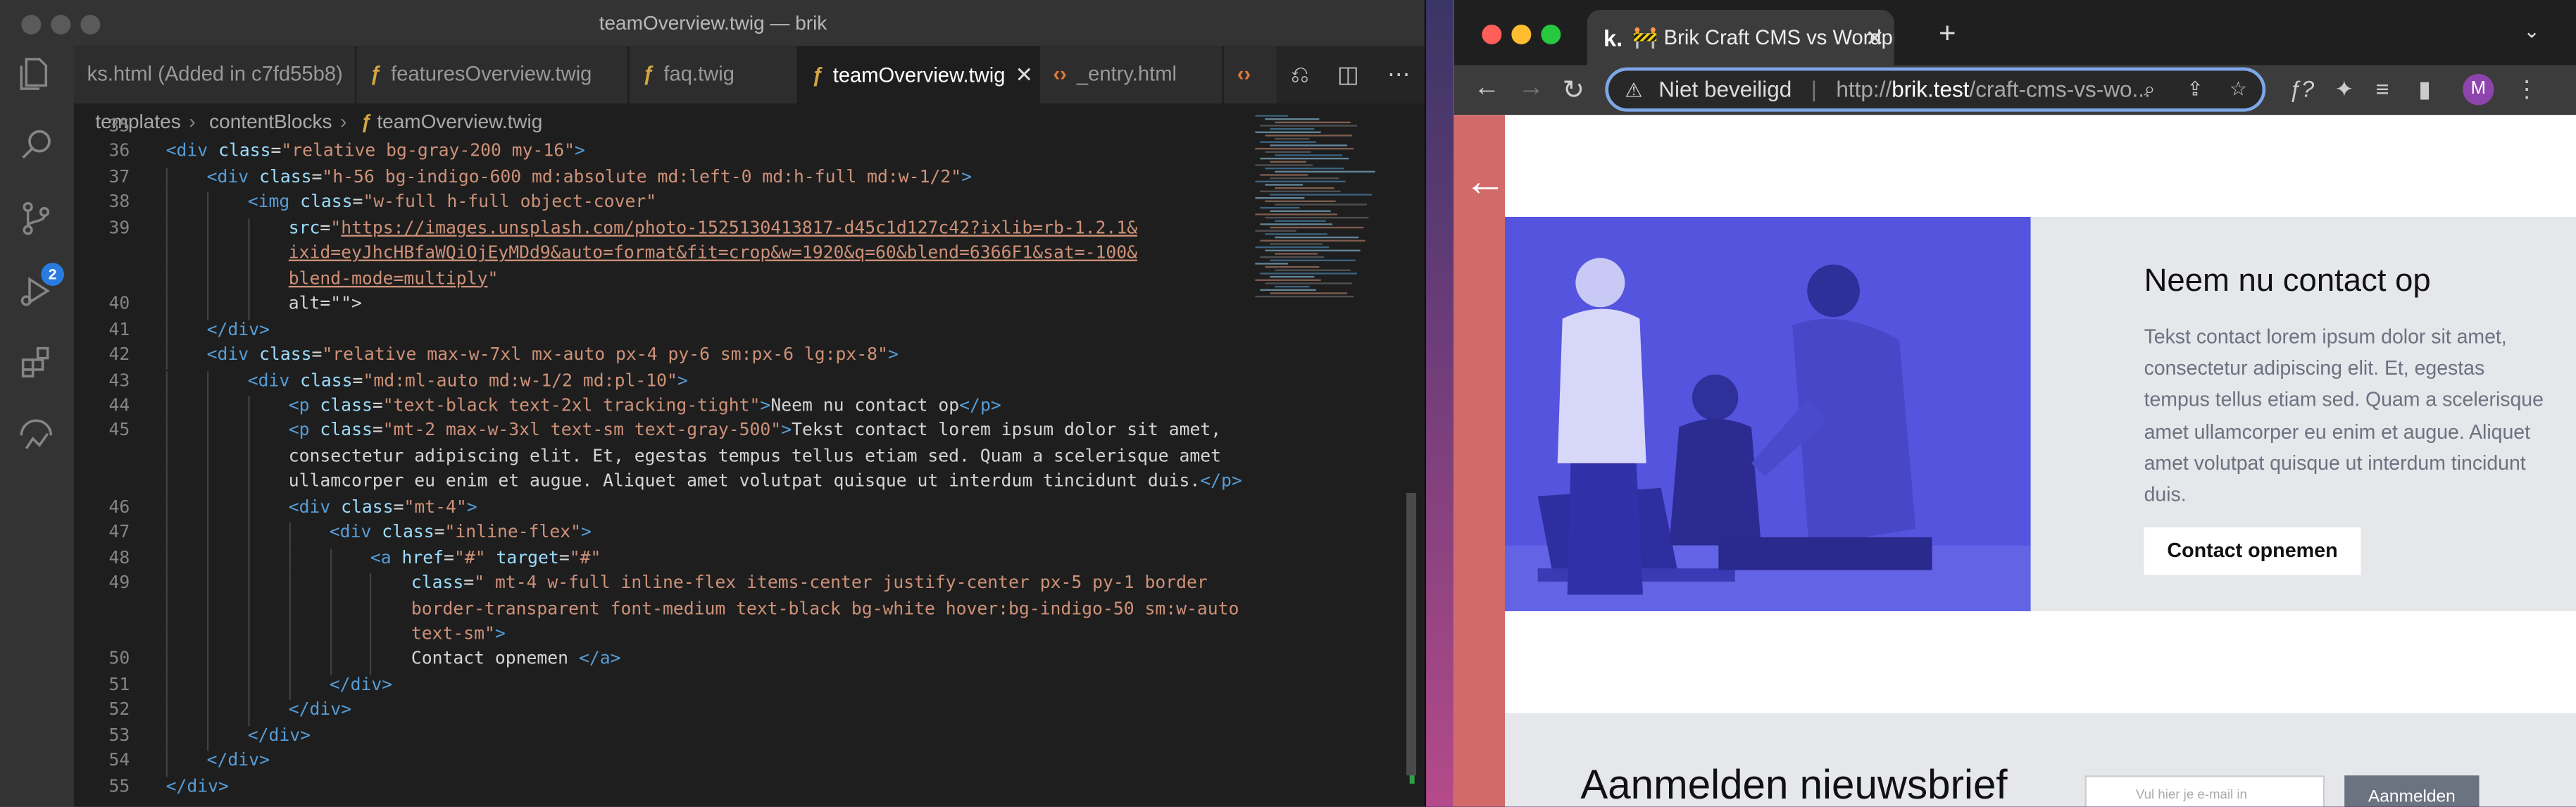  What do you see at coordinates (2527, 89) in the screenshot?
I see `browser-menu-icon: ⋮` at bounding box center [2527, 89].